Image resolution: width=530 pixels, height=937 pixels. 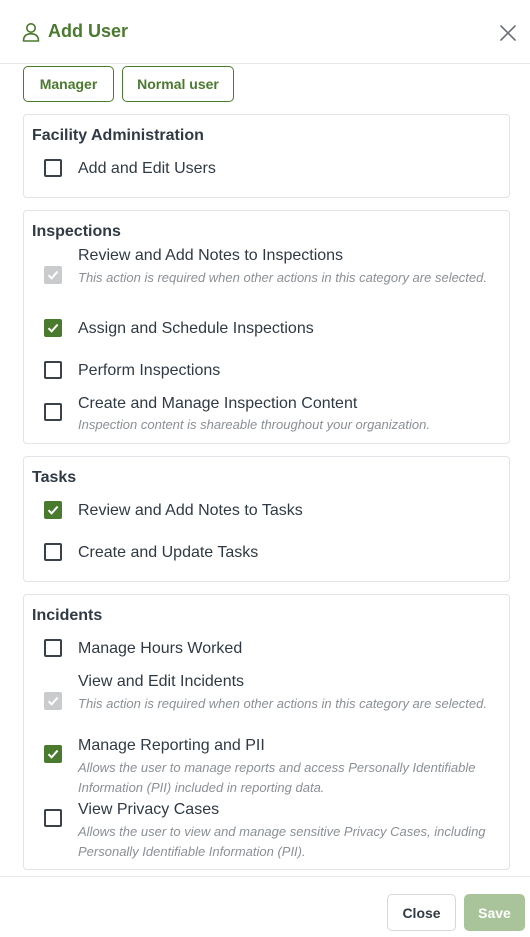 I want to click on permission-perform-inspections: Perform Inspections, so click(x=266, y=371).